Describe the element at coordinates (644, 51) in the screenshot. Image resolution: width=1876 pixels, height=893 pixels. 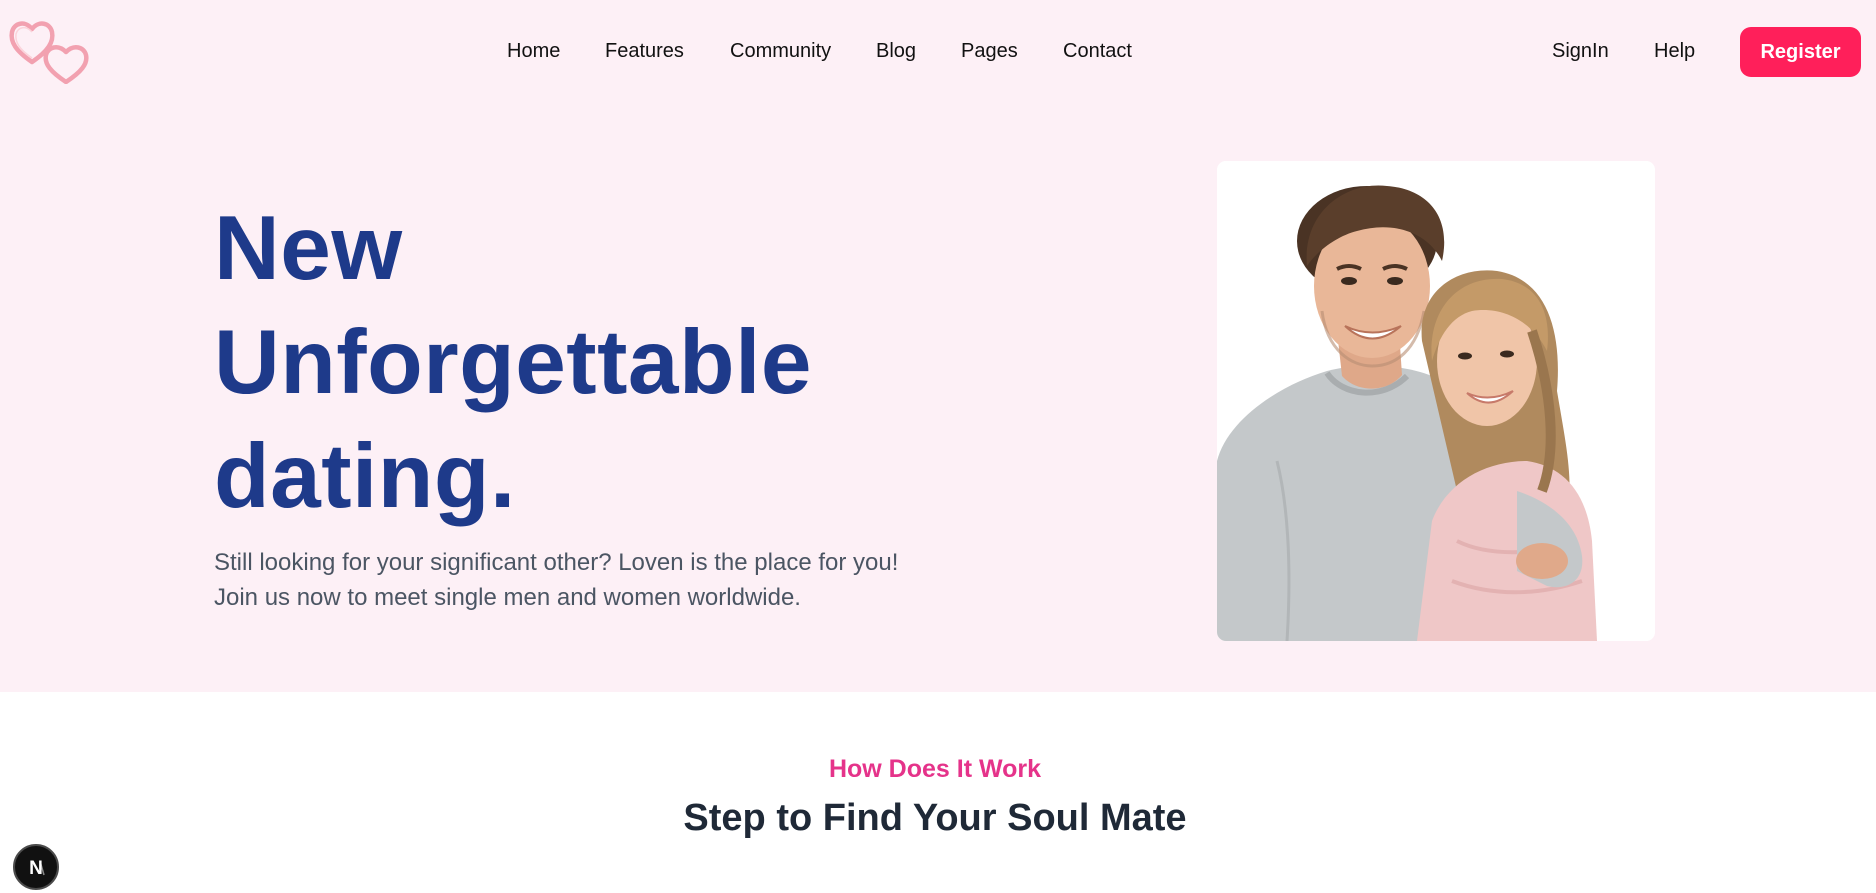
I see `nav-features-link: Features` at that location.